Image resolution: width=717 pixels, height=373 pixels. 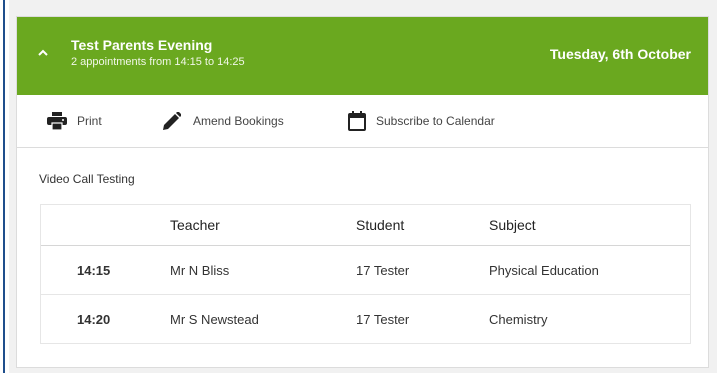 What do you see at coordinates (94, 319) in the screenshot?
I see `appointment-time: 14:20` at bounding box center [94, 319].